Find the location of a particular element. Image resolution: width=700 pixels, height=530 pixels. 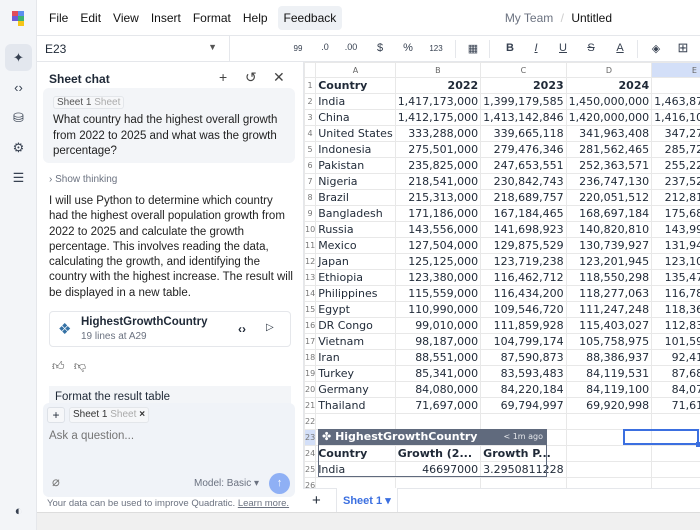

cell: 116,434,200 is located at coordinates (523, 293).